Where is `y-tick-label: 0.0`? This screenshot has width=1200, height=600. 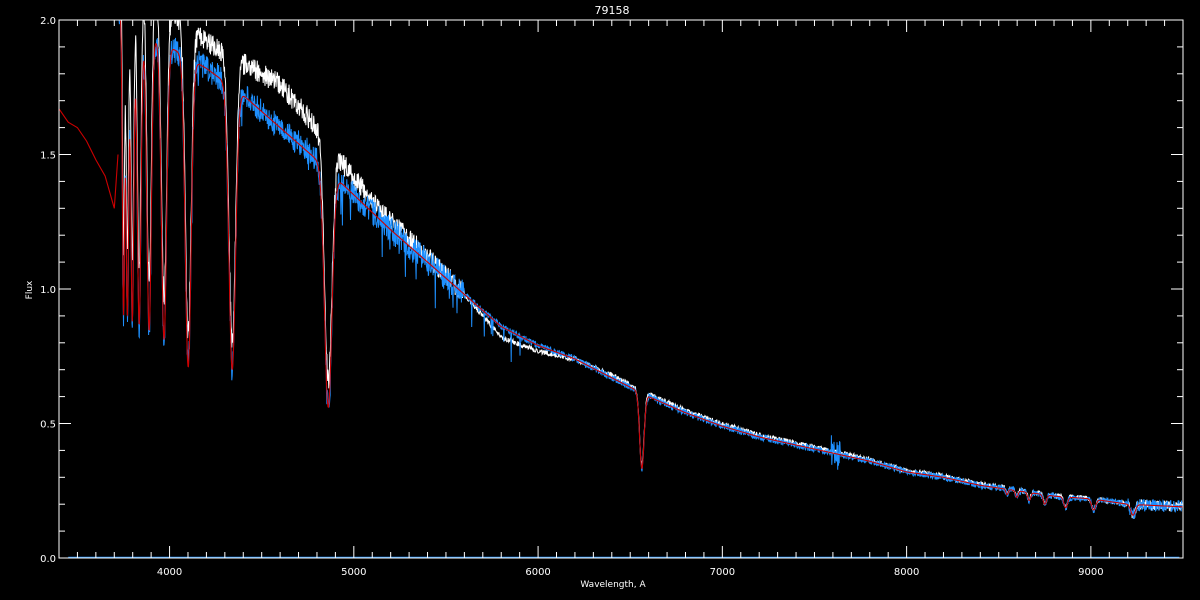
y-tick-label: 0.0 is located at coordinates (48, 559).